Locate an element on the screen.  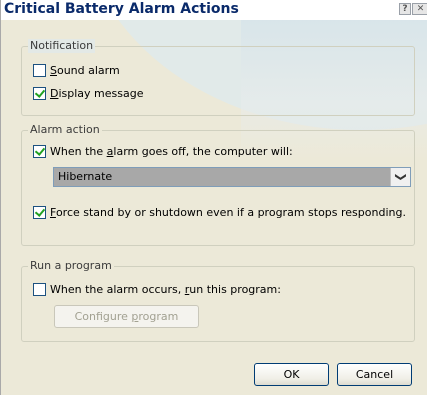
configure-program-button: Configure program is located at coordinates (126, 316).